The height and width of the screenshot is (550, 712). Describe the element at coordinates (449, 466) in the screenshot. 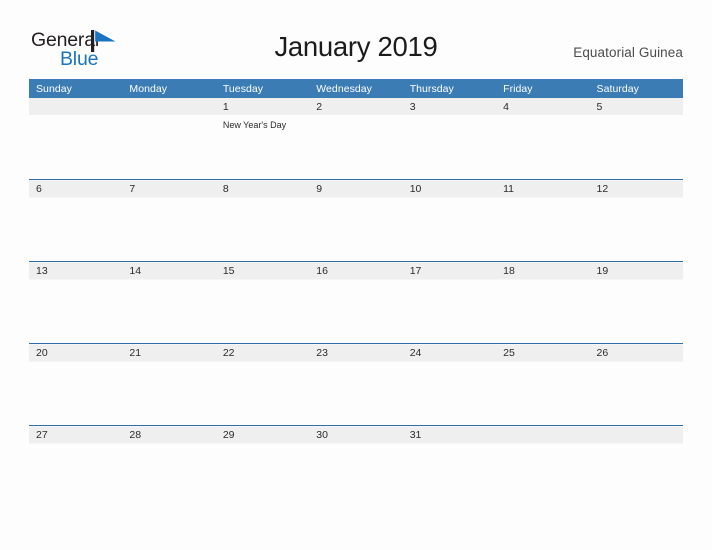

I see `day-cell: 31` at that location.